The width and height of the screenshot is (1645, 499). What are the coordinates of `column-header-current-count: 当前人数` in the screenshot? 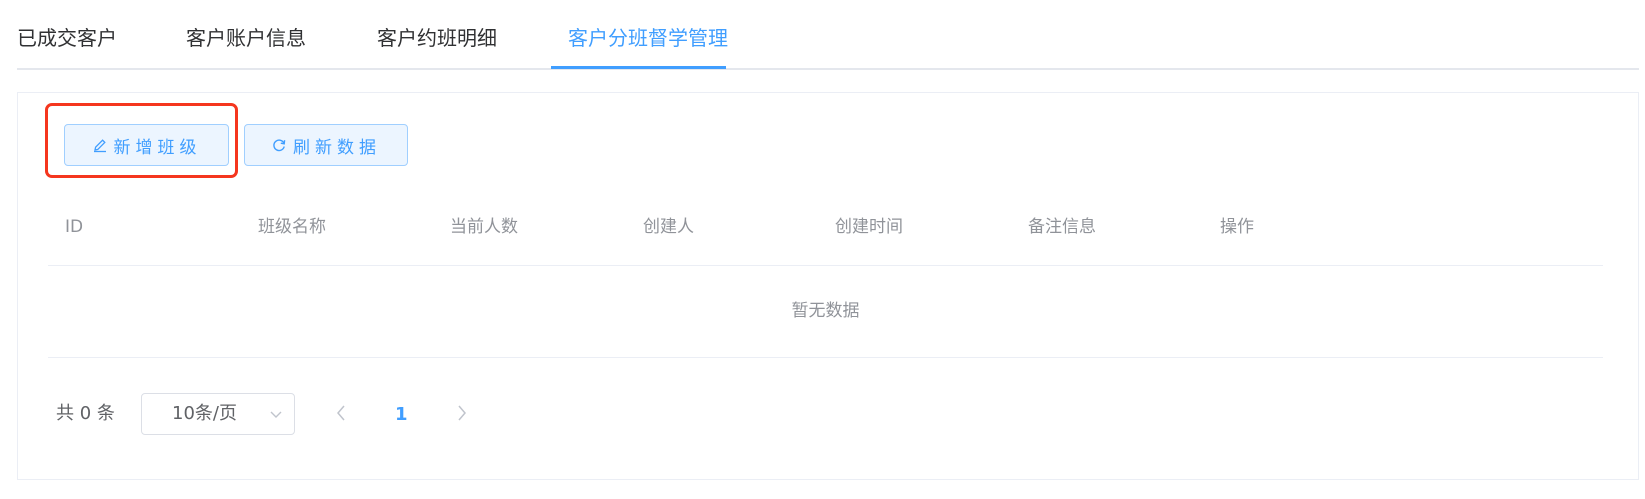 It's located at (484, 227).